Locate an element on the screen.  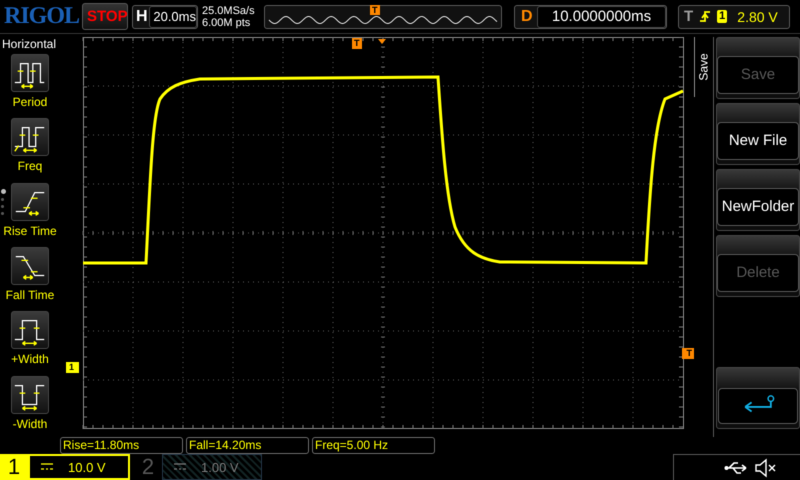
softkey-button: NewFolder is located at coordinates (758, 200).